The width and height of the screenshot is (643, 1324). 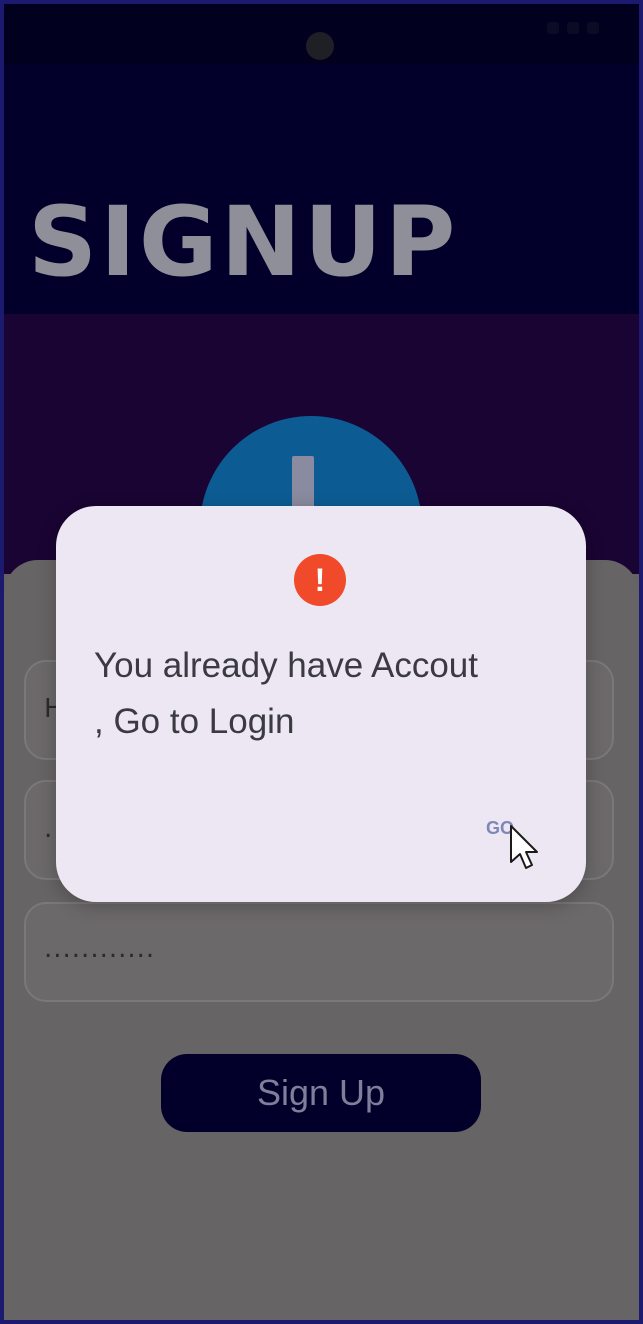 I want to click on dialog-message-line2: , Go to Login, so click(x=194, y=721).